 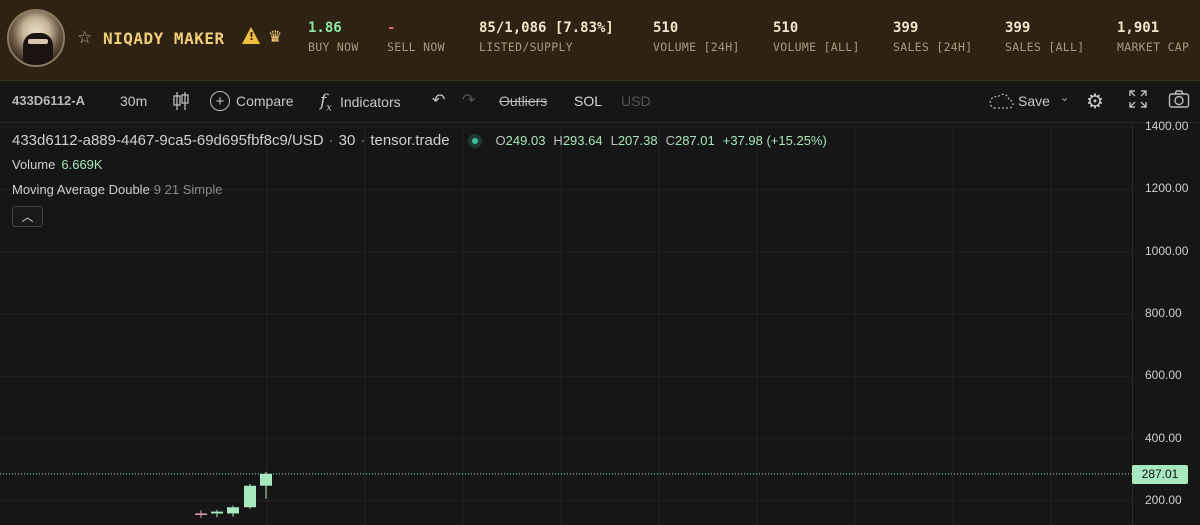 I want to click on indicators-label: Indicators, so click(x=370, y=102).